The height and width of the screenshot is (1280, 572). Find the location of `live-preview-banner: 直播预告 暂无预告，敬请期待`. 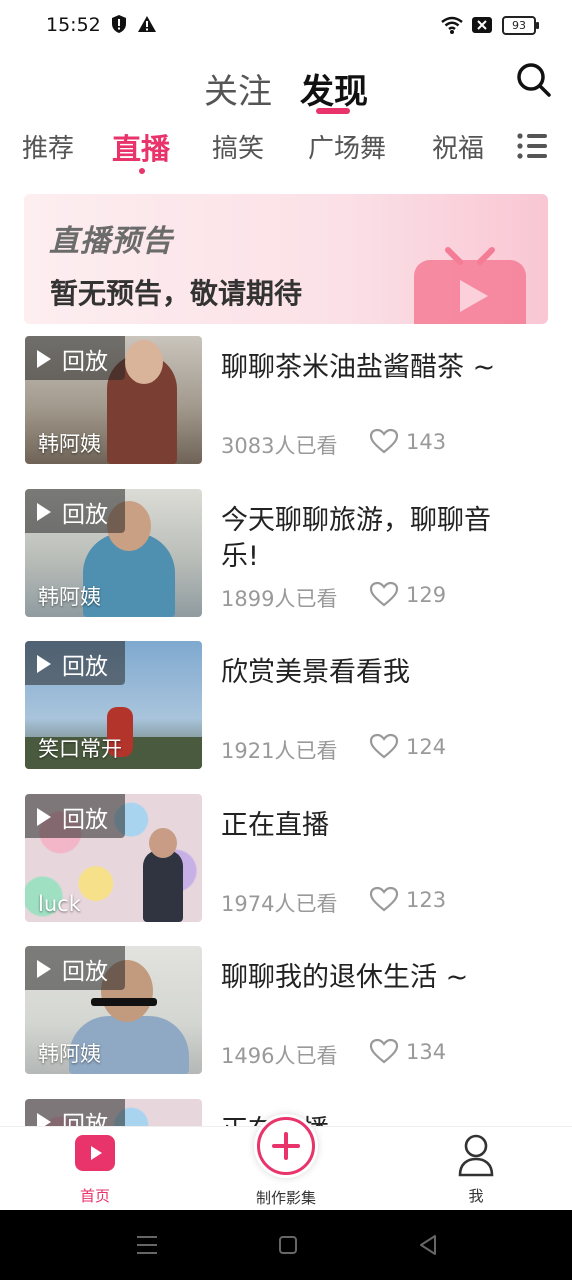

live-preview-banner: 直播预告 暂无预告，敬请期待 is located at coordinates (286, 259).